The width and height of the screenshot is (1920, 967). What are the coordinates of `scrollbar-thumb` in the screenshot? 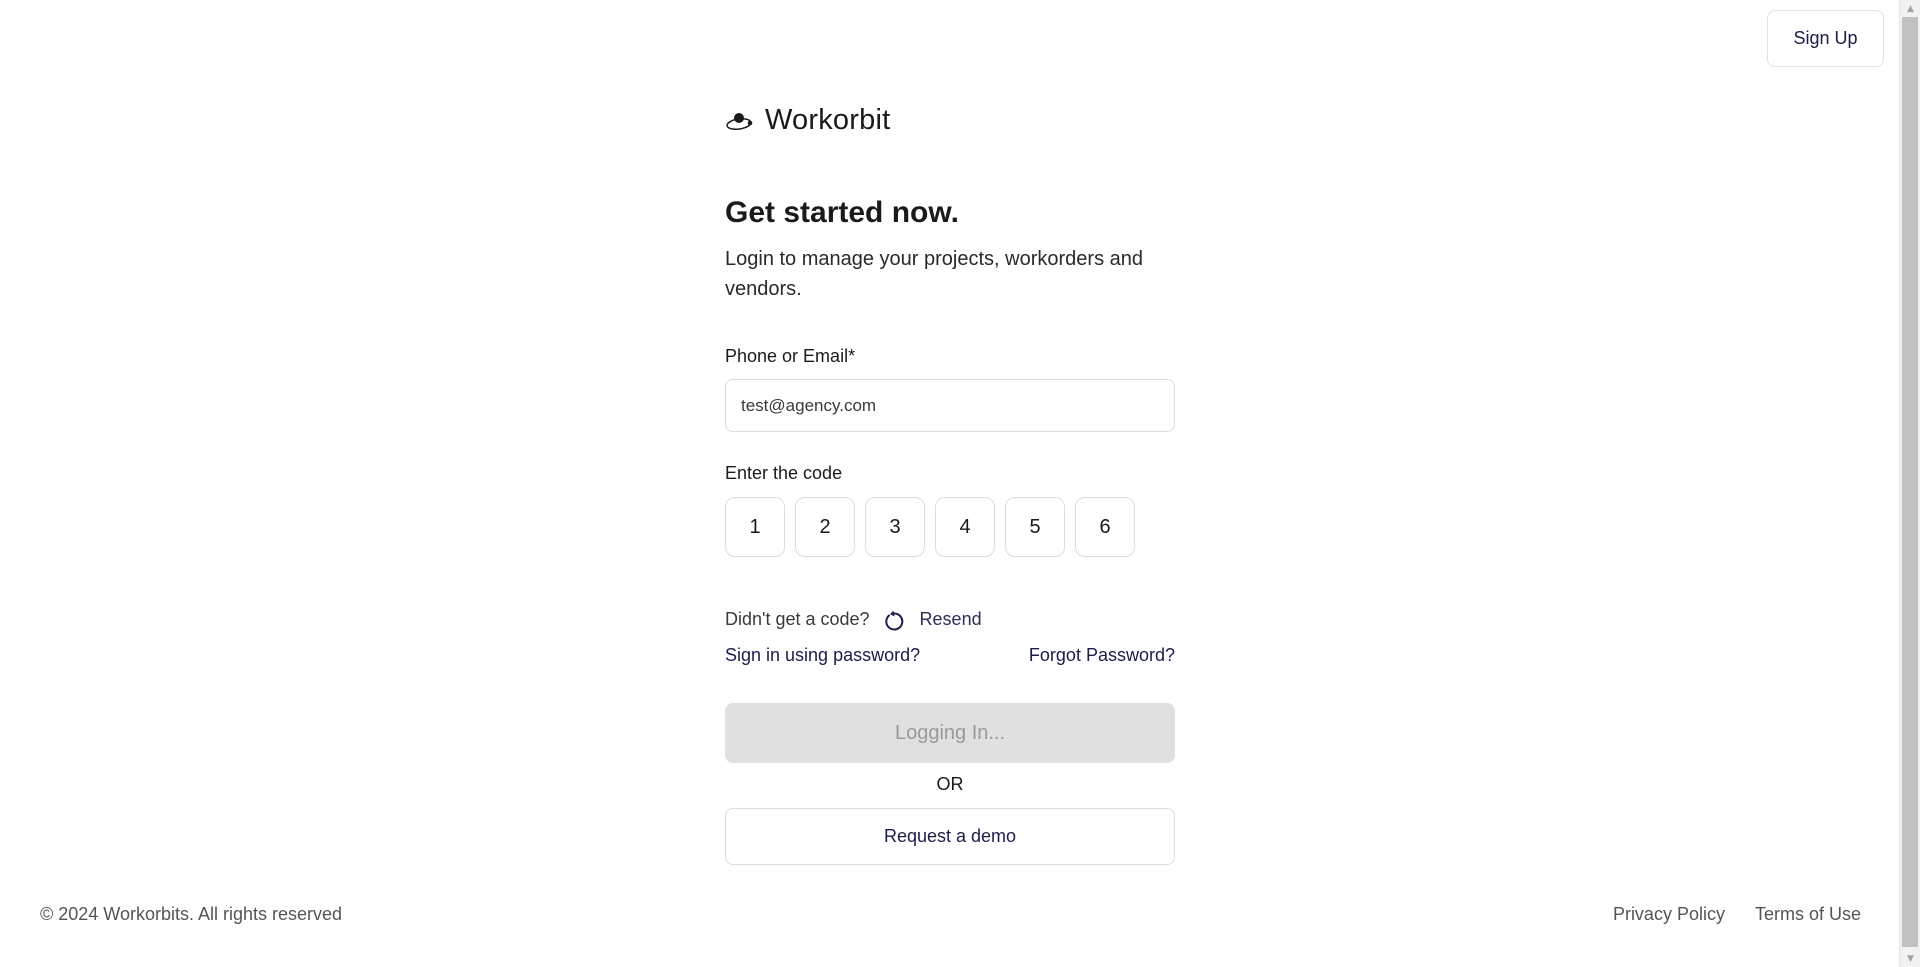 It's located at (1910, 482).